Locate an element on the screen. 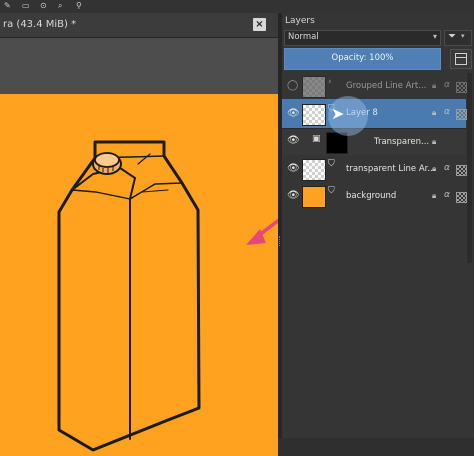  group-expand-icon: › is located at coordinates (330, 82).